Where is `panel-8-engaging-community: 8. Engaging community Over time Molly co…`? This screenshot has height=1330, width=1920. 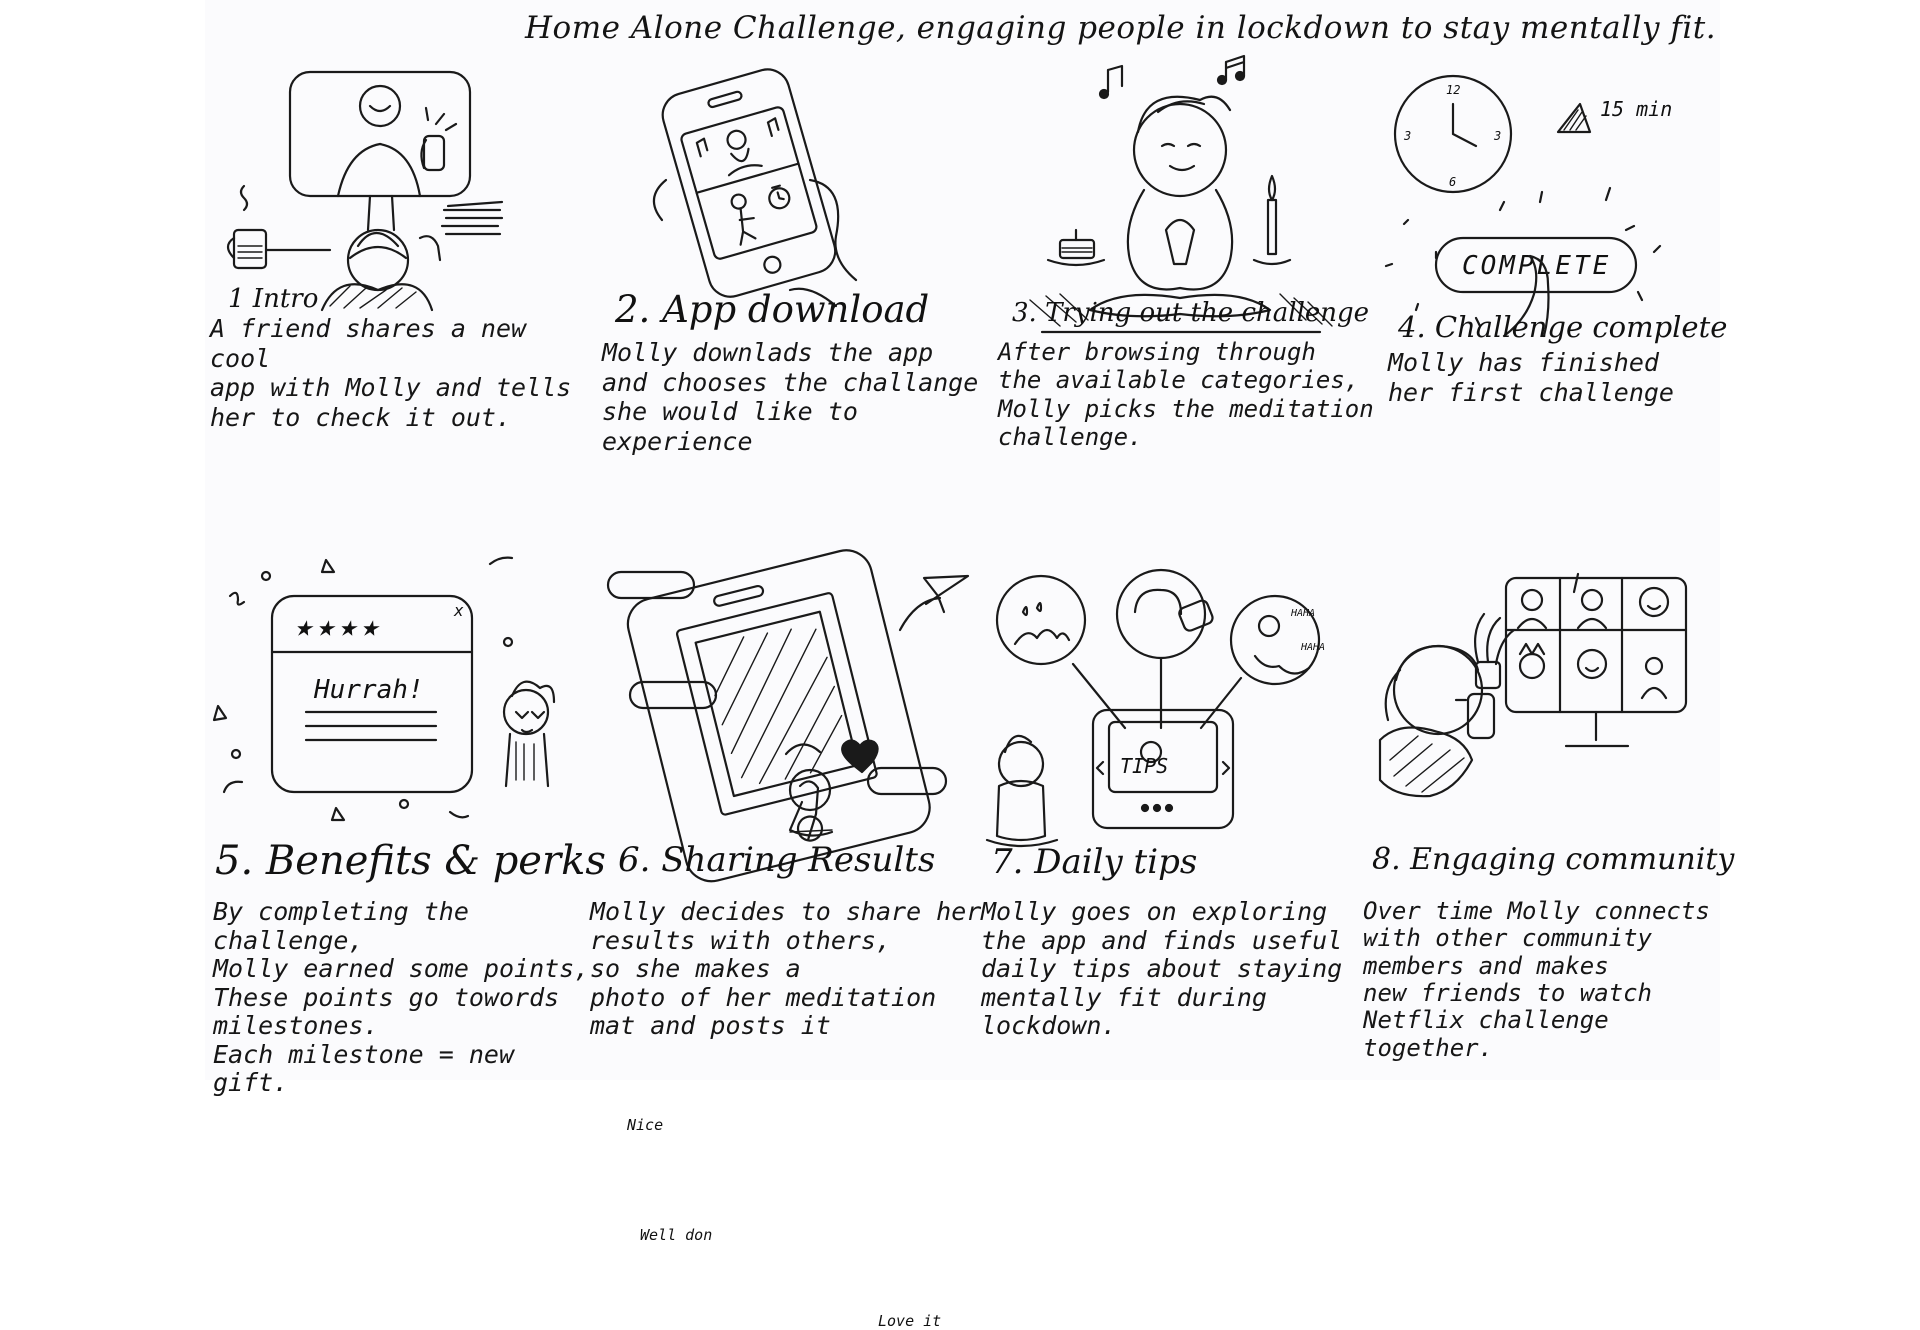 panel-8-engaging-community: 8. Engaging community Over time Molly co… is located at coordinates (1547, 810).